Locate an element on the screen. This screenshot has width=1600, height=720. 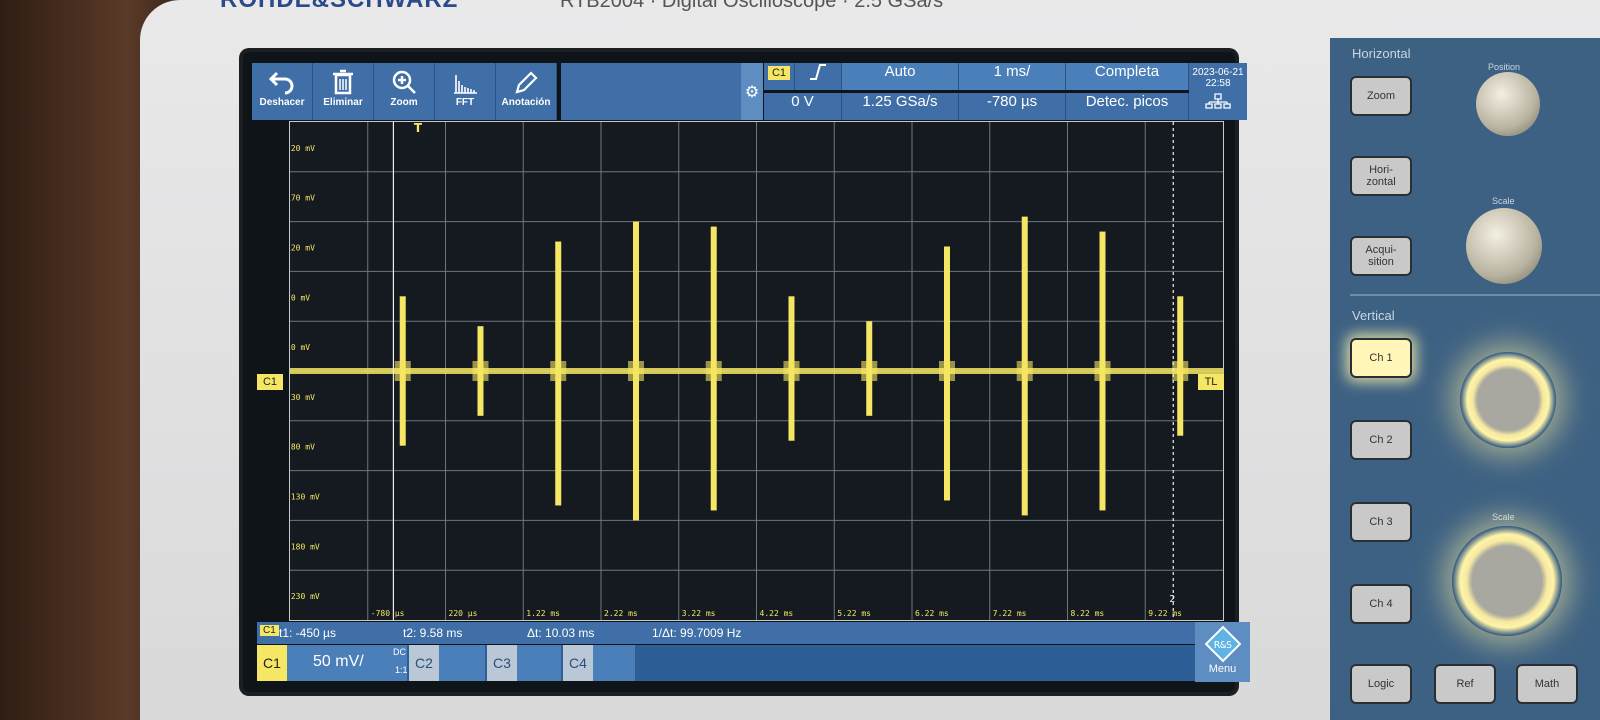
cursor-t2: t2: 9.58 ms is located at coordinates (433, 633).